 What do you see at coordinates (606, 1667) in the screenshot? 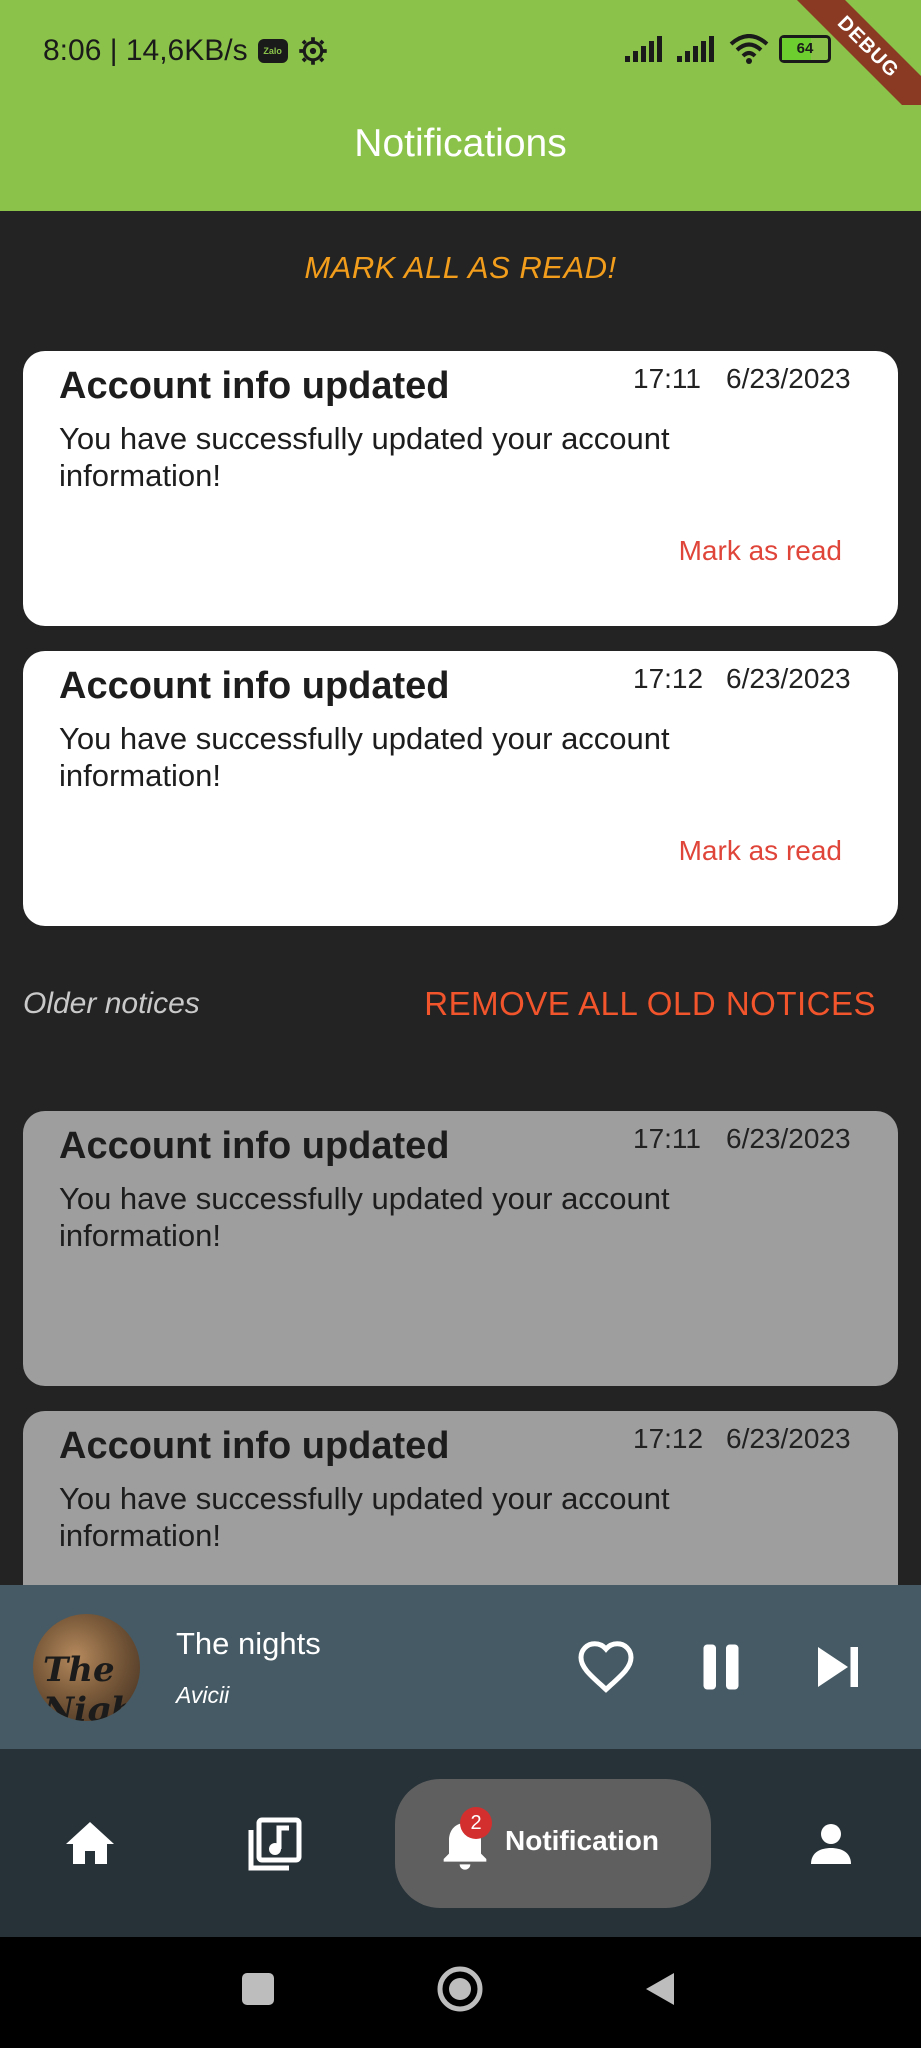
I see `heart-icon` at bounding box center [606, 1667].